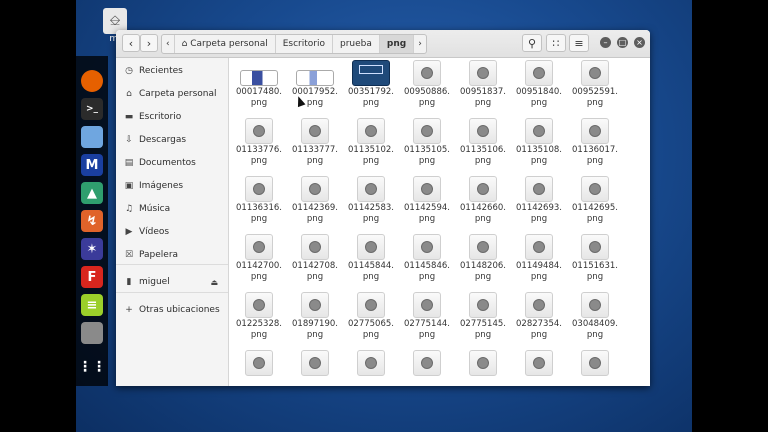 The image size is (768, 432). What do you see at coordinates (214, 282) in the screenshot?
I see `eject-icon: ⏏` at bounding box center [214, 282].